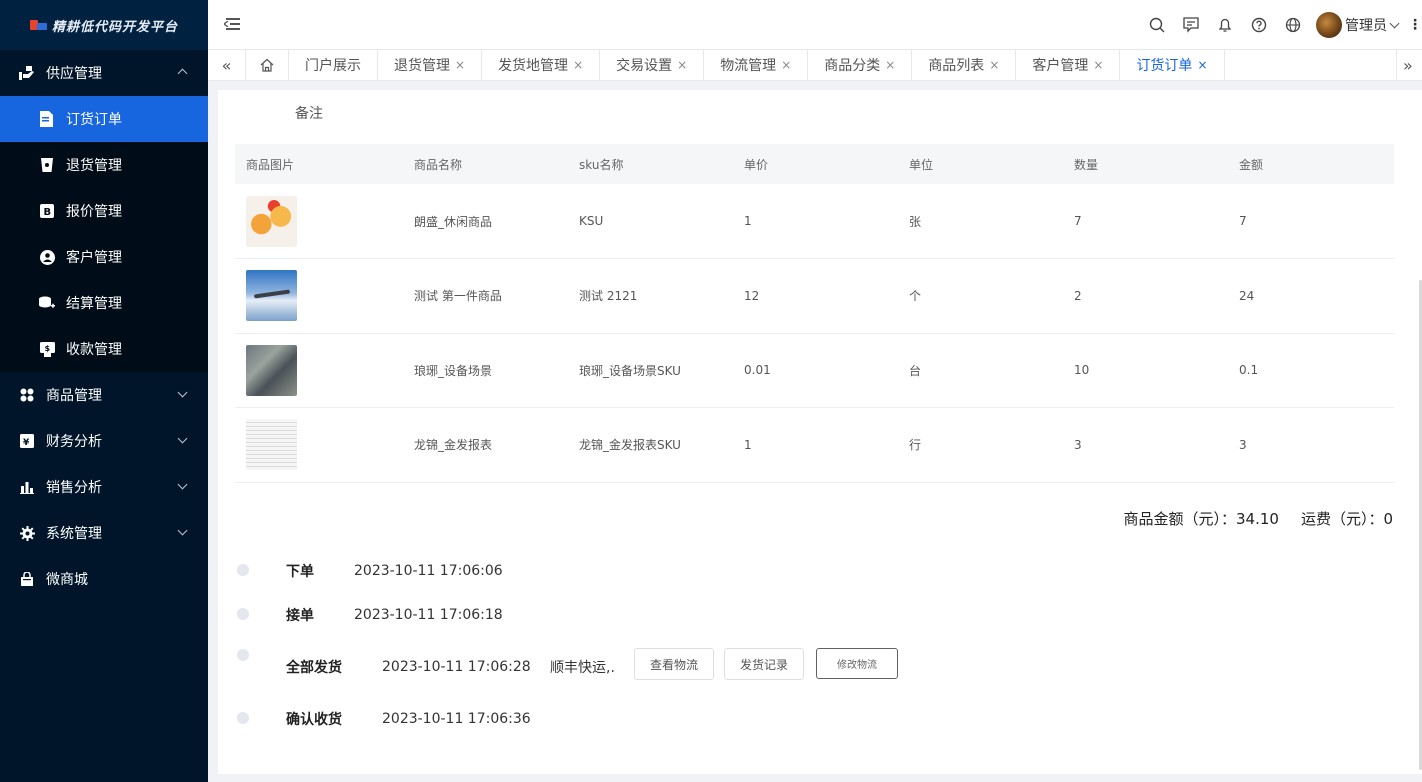 This screenshot has width=1422, height=782. I want to click on brand: 精耕低代码开发平台, so click(104, 25).